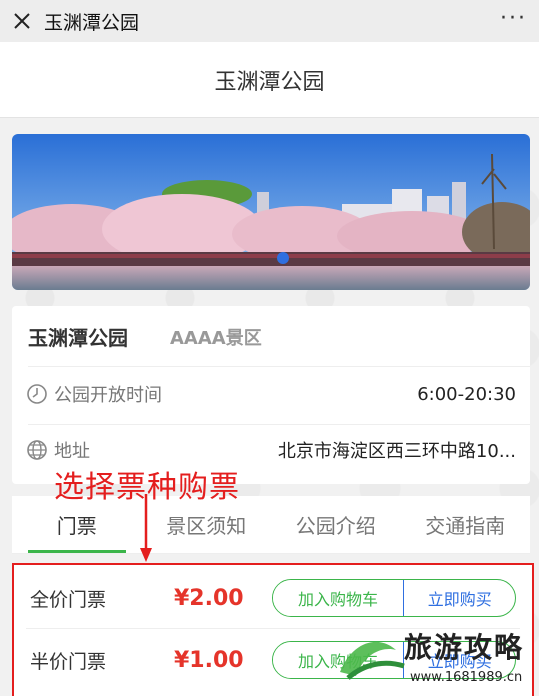  I want to click on hours-label: 公园开放时间, so click(108, 395).